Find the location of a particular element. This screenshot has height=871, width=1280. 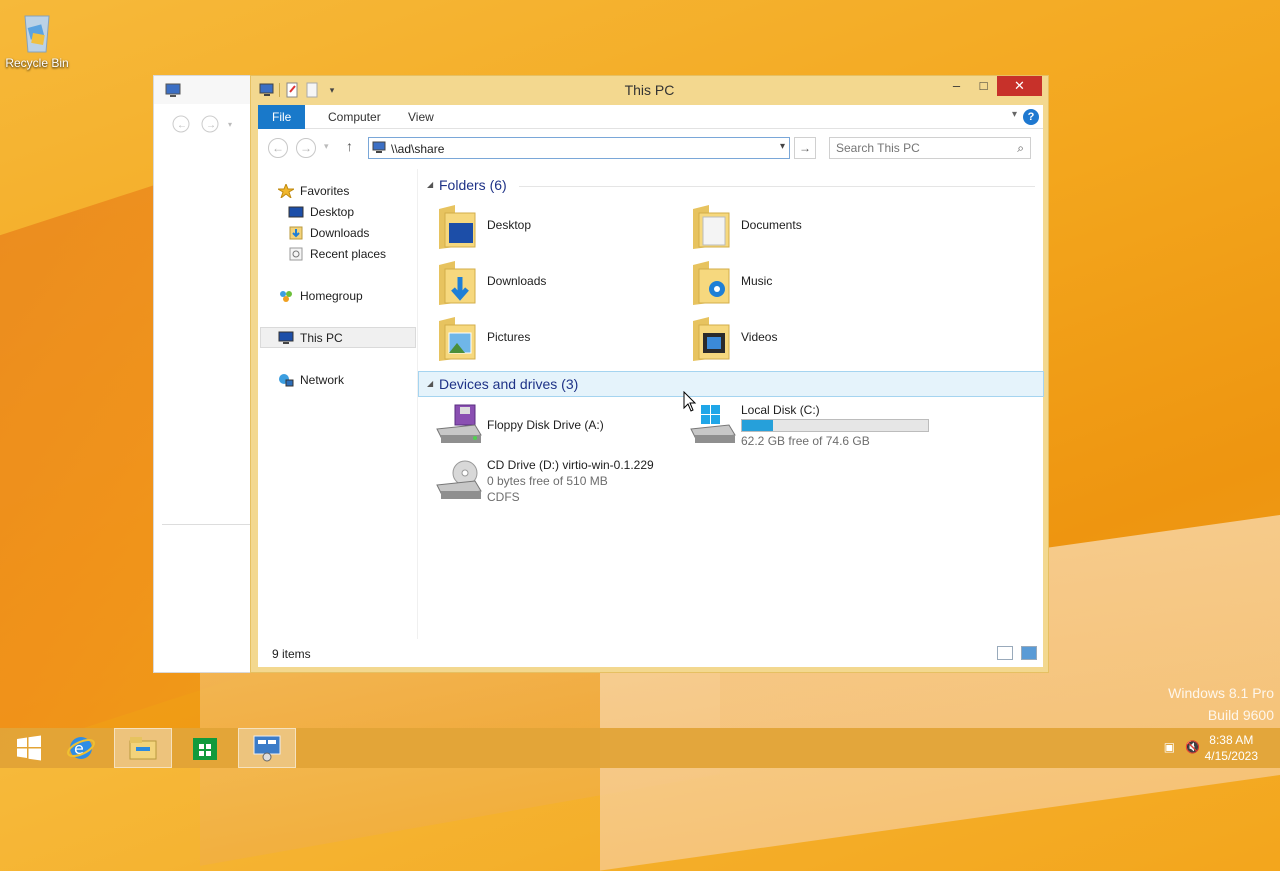

background-window: ← → ▾ is located at coordinates (203, 374).